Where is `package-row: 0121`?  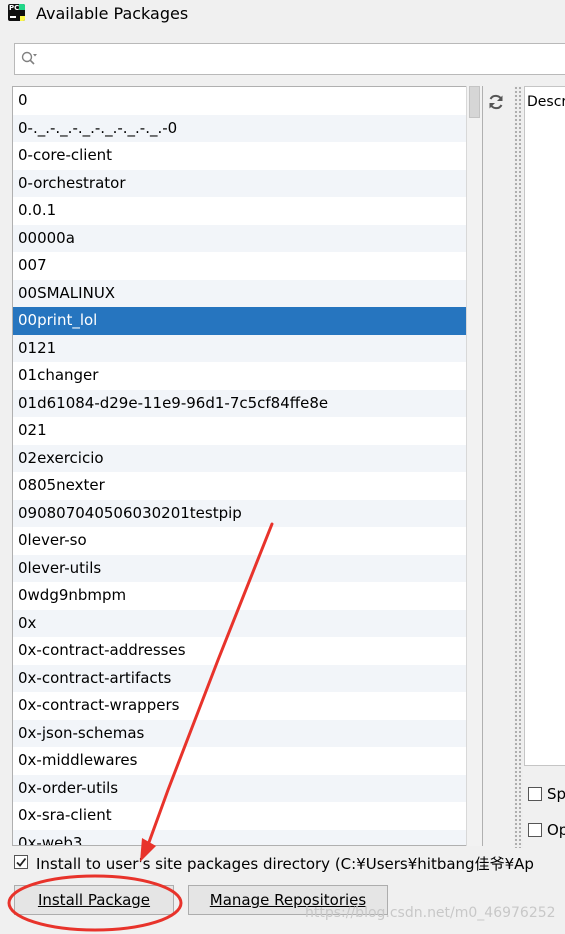
package-row: 0121 is located at coordinates (246, 348).